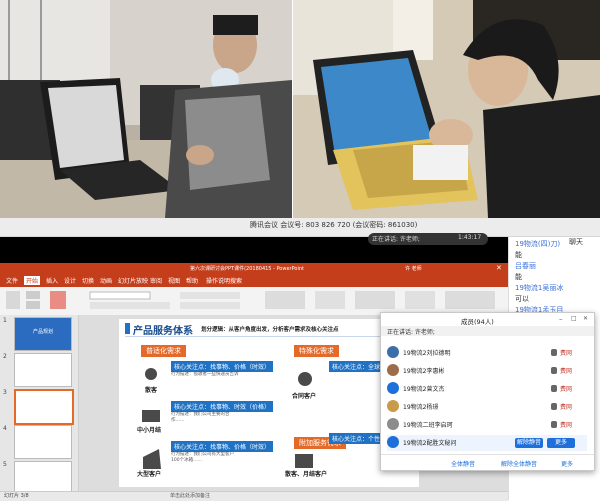 This screenshot has height=501, width=600. What do you see at coordinates (16, 496) in the screenshot?
I see `statusbar-slide-count: 幻灯片 3/8` at bounding box center [16, 496].